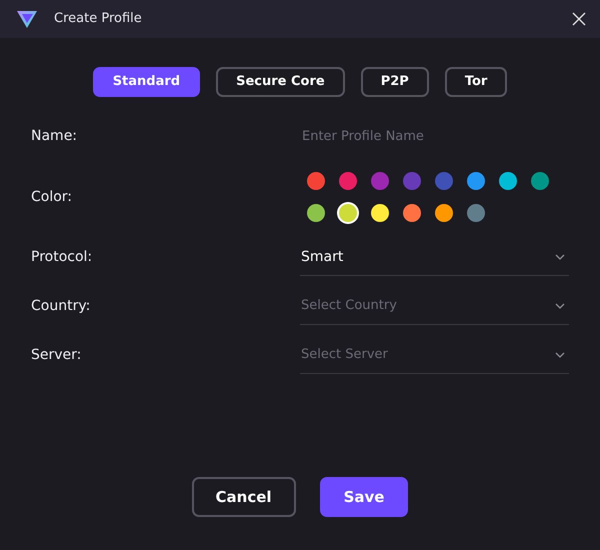 The width and height of the screenshot is (600, 550). Describe the element at coordinates (244, 497) in the screenshot. I see `cancel-button: Cancel` at that location.